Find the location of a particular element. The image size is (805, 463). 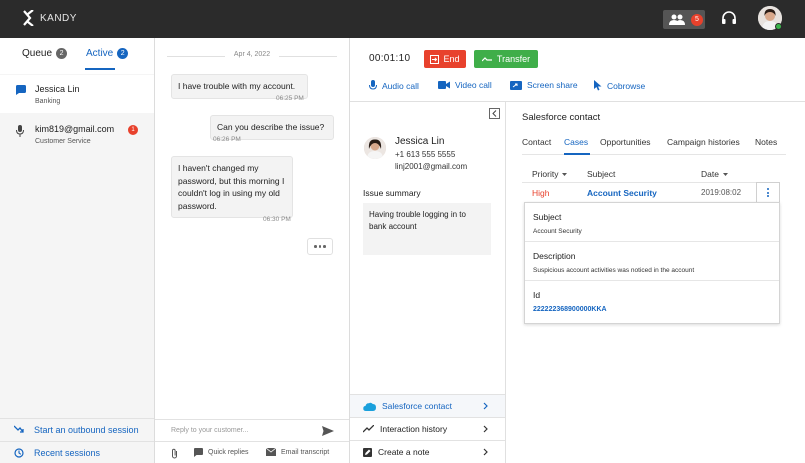

session-item: kim819@gmail.com Customer Service 1 is located at coordinates (77, 134).